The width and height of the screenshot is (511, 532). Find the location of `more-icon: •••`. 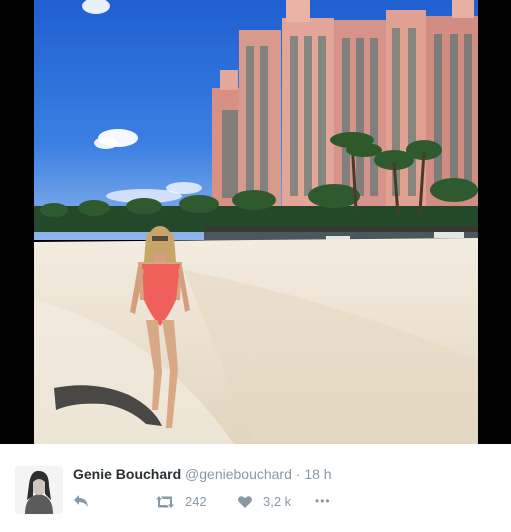

more-icon: ••• is located at coordinates (323, 501).